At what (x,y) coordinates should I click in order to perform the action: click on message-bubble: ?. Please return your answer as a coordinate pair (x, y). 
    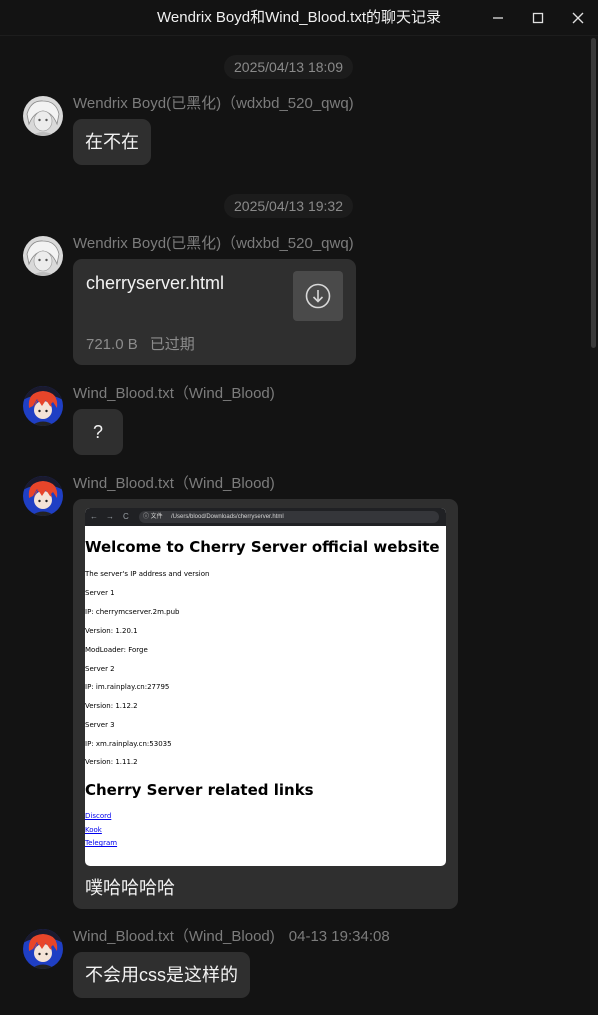
    Looking at the image, I should click on (98, 432).